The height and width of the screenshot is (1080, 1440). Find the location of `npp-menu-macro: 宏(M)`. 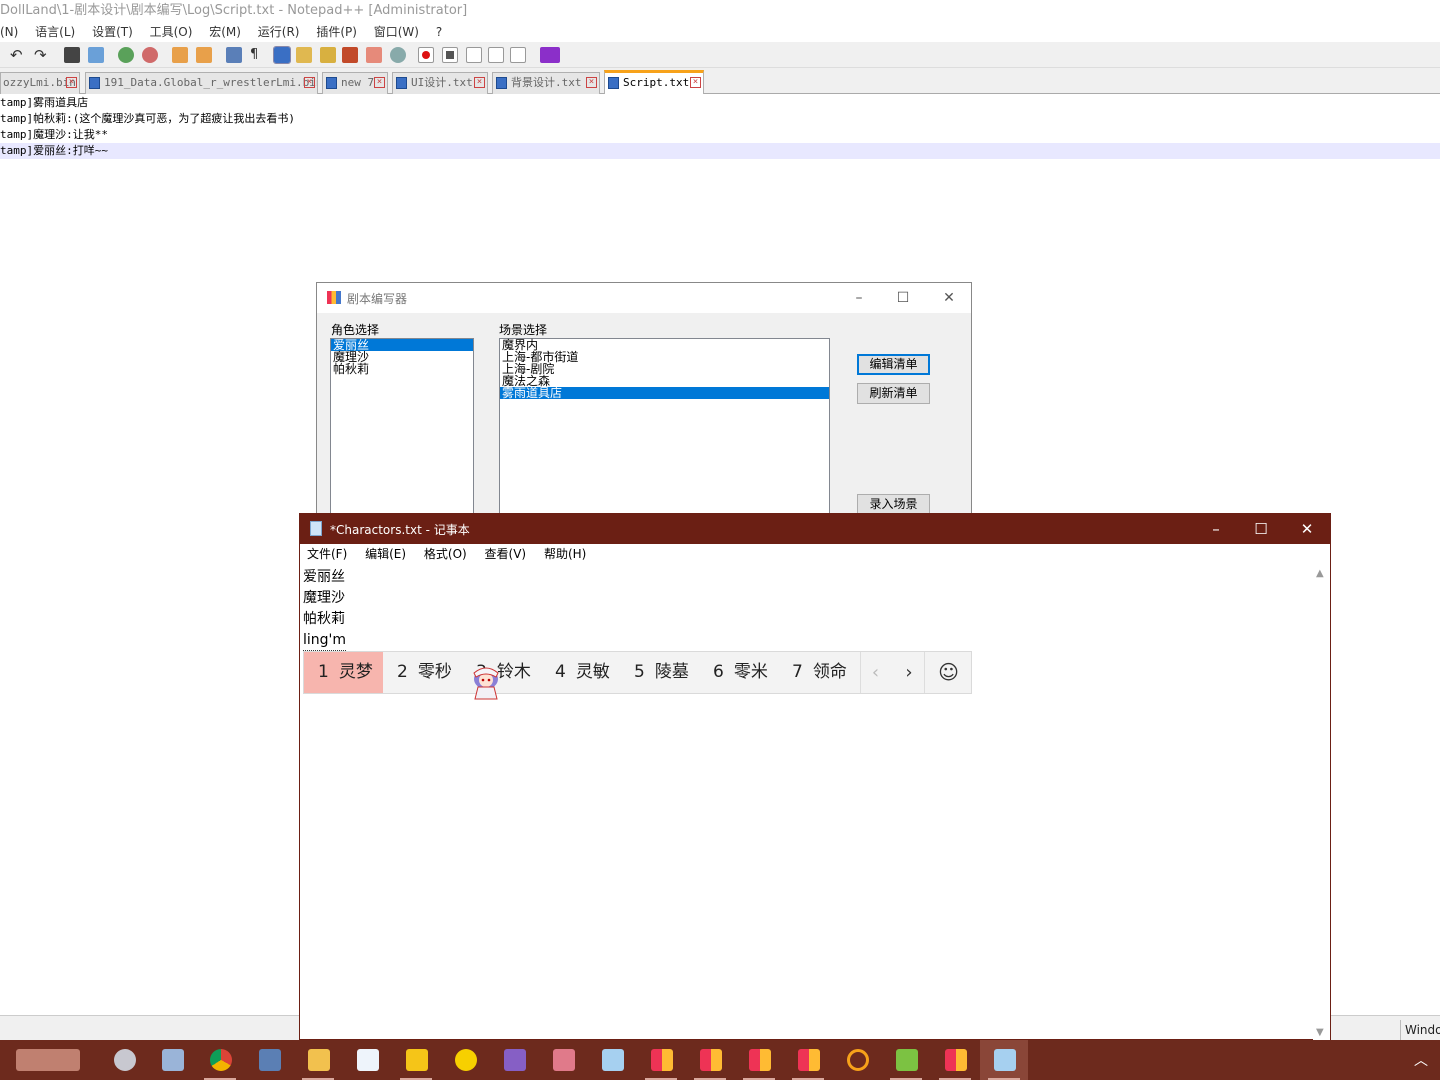

npp-menu-macro: 宏(M) is located at coordinates (225, 32).